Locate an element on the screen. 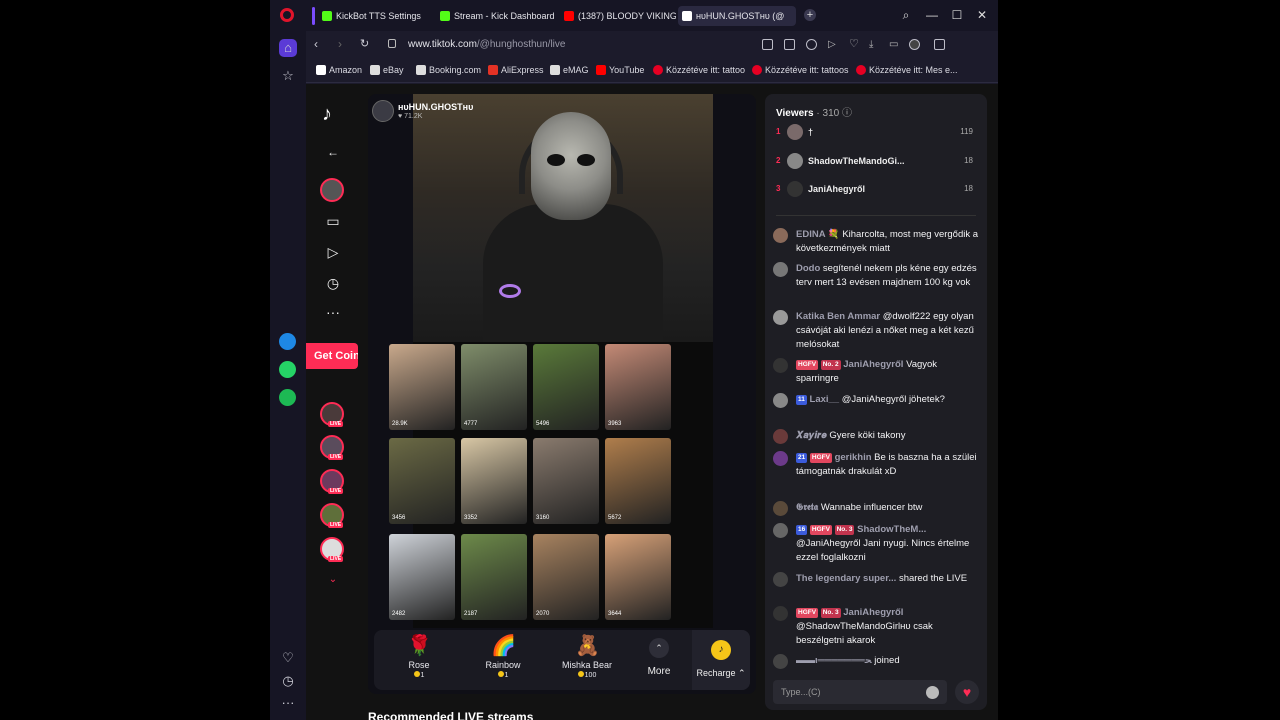 The height and width of the screenshot is (720, 1280). heart-outline-icon: ♡ is located at coordinates (854, 44).